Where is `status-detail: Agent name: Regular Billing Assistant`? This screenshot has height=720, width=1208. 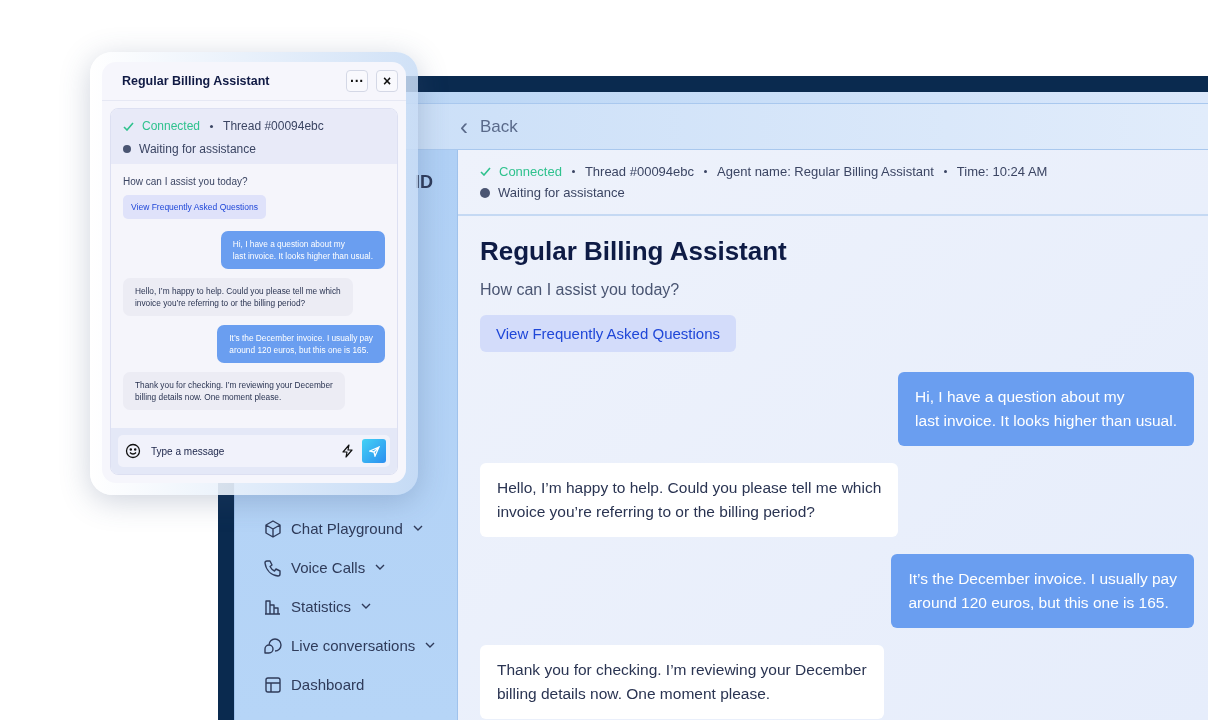 status-detail: Agent name: Regular Billing Assistant is located at coordinates (825, 171).